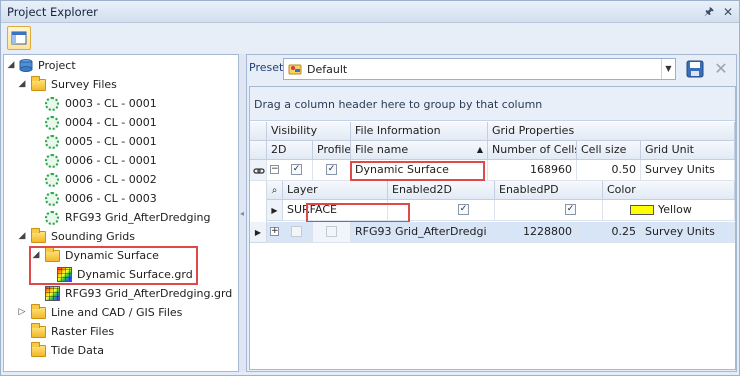 The image size is (740, 376). I want to click on tree-label-rfg-grd: RFG93 Grid_AfterDredging.grd, so click(149, 293).